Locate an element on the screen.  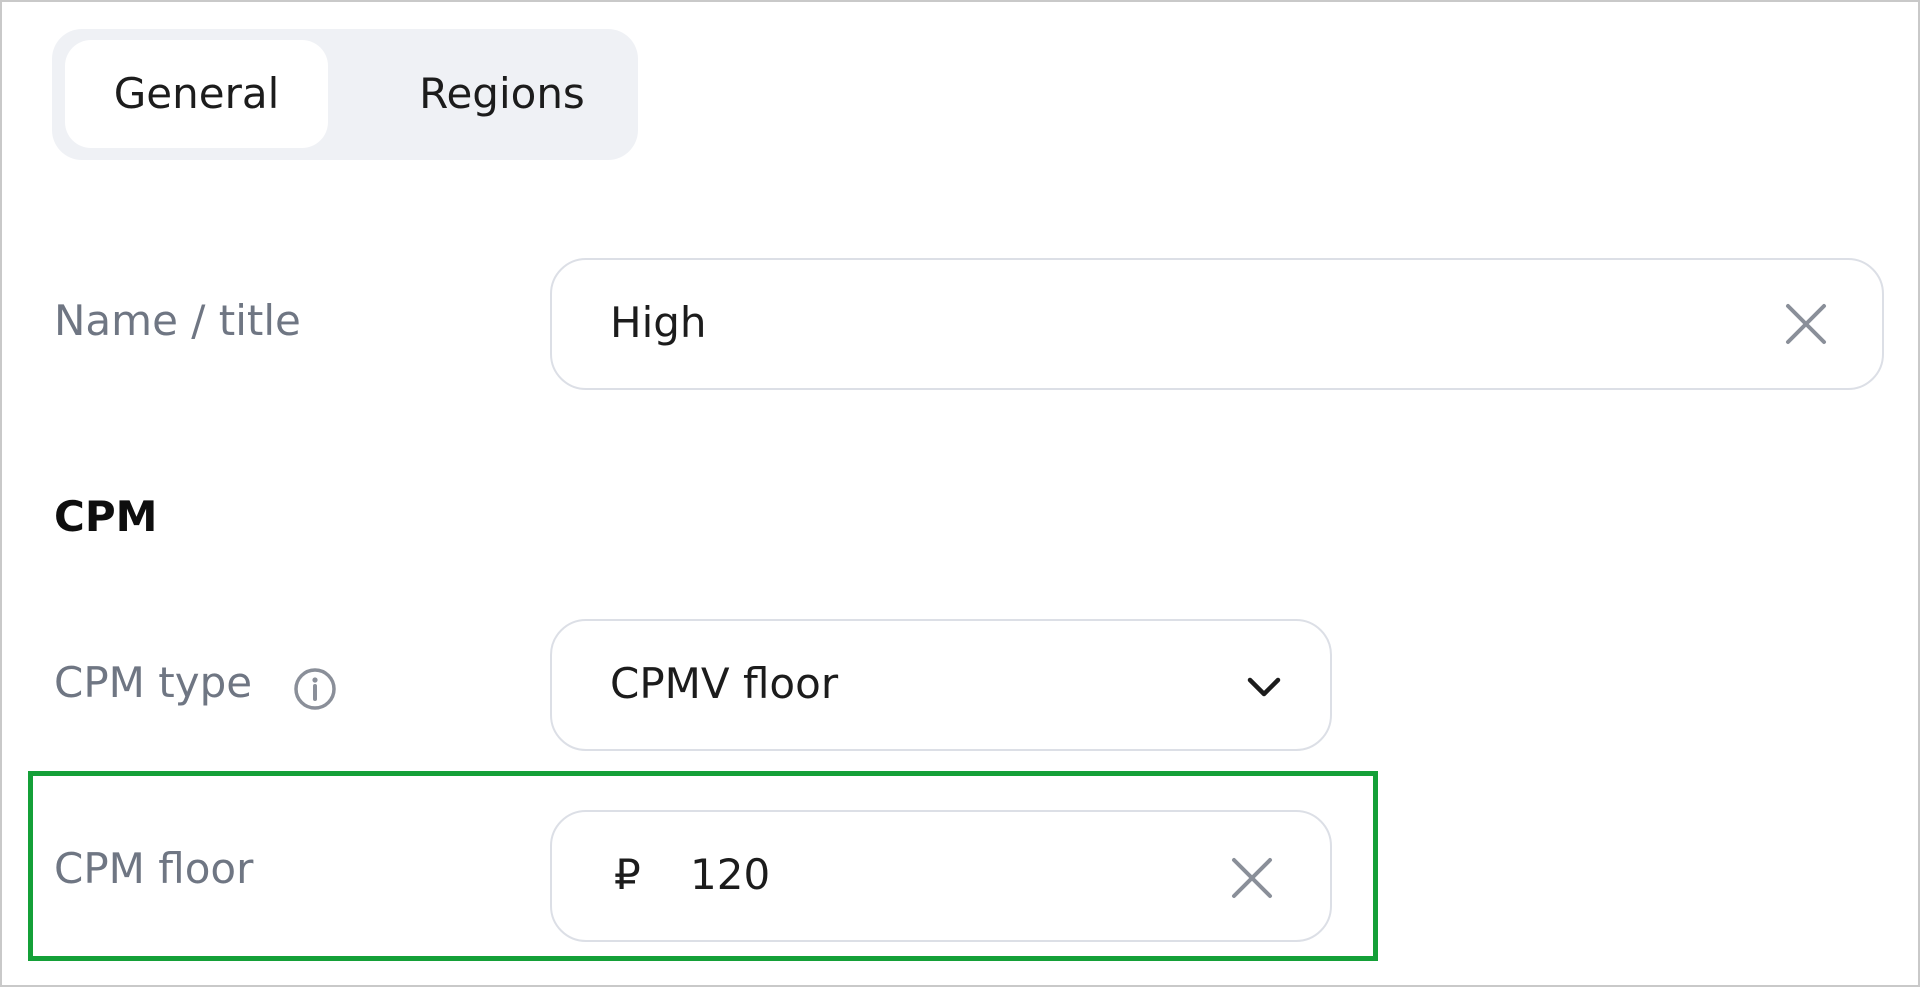
cpm-type-label-text: CPM type is located at coordinates (153, 682).